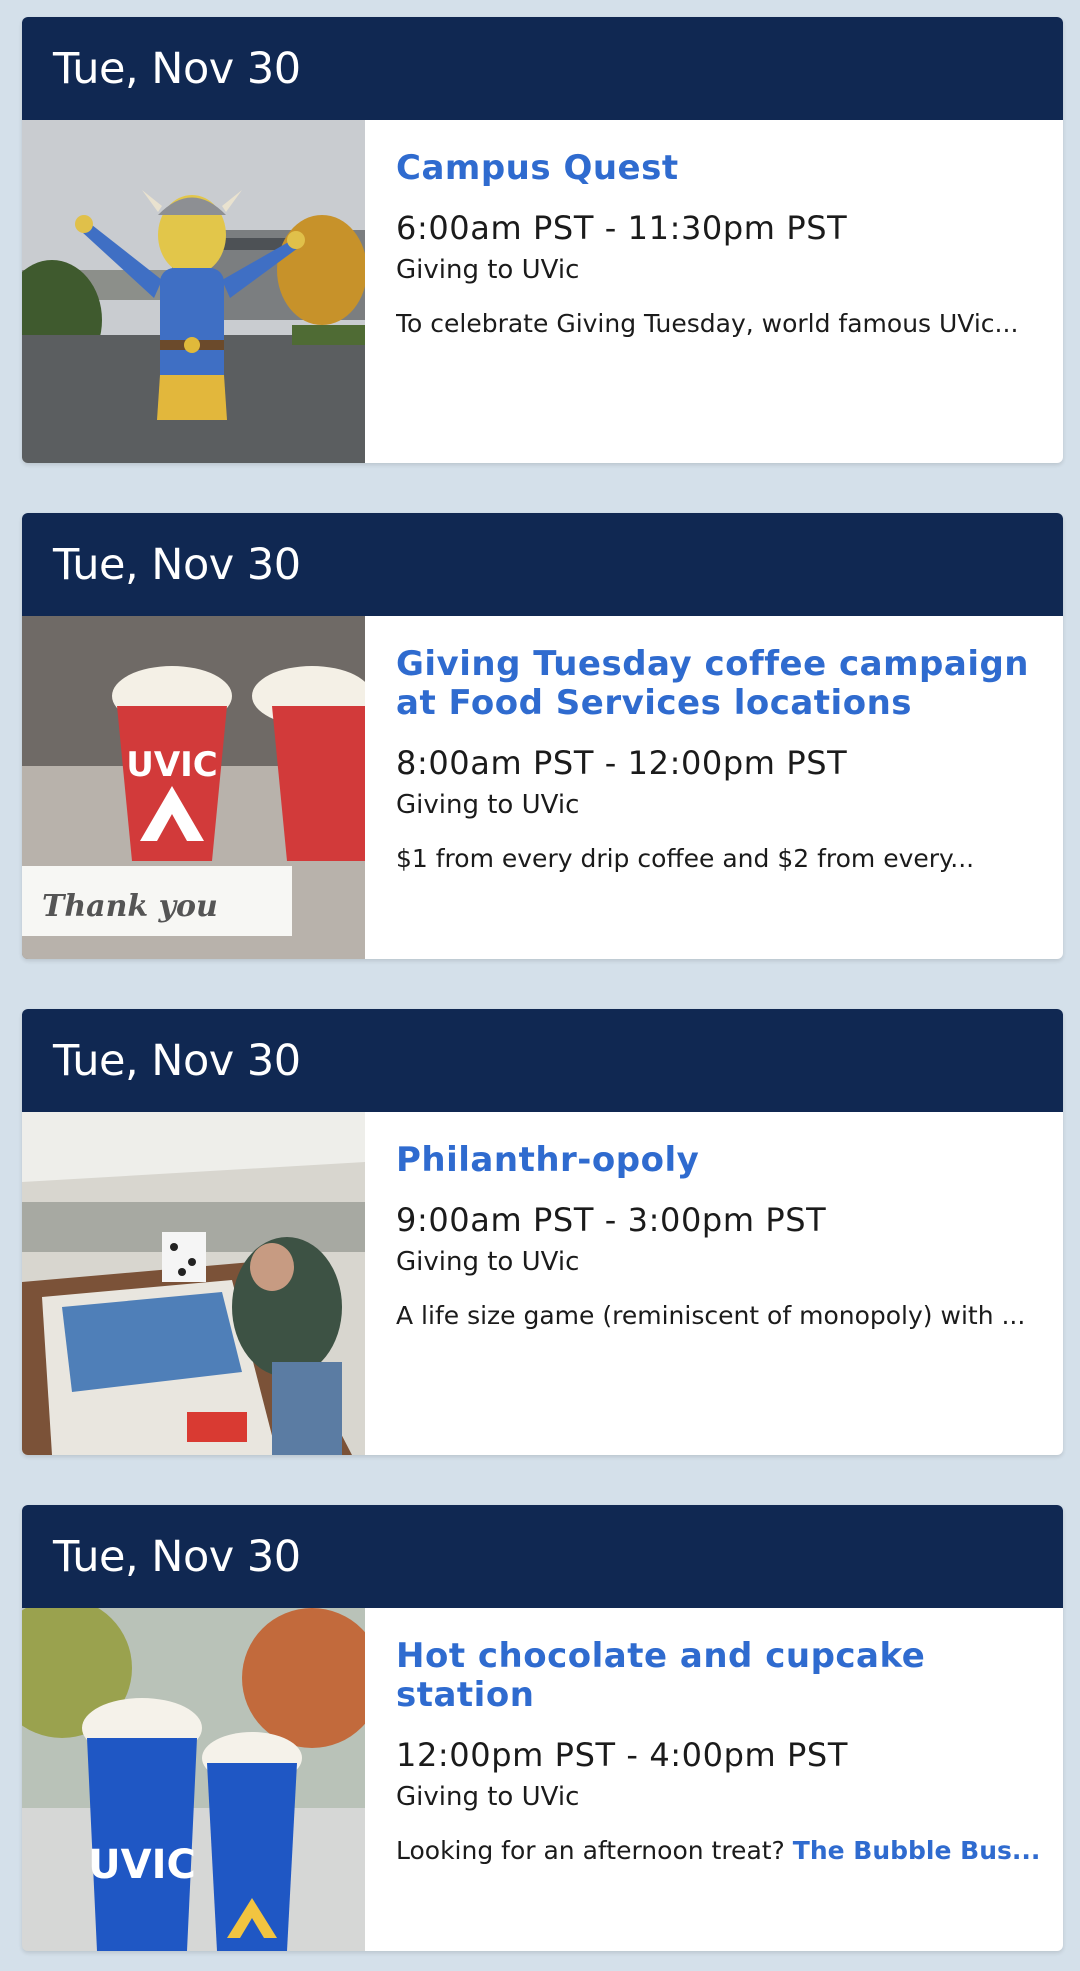 This screenshot has width=1080, height=1971. I want to click on event-image-hot-chocolate: UVIC, so click(193, 1779).